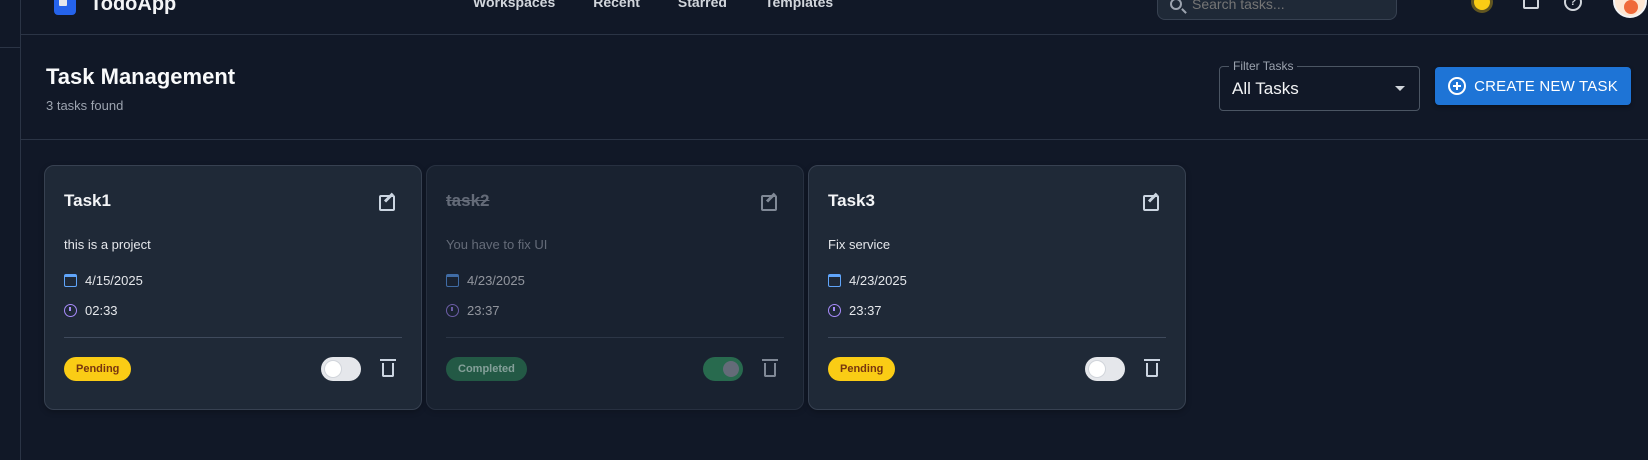  I want to click on left-rail, so click(10, 230).